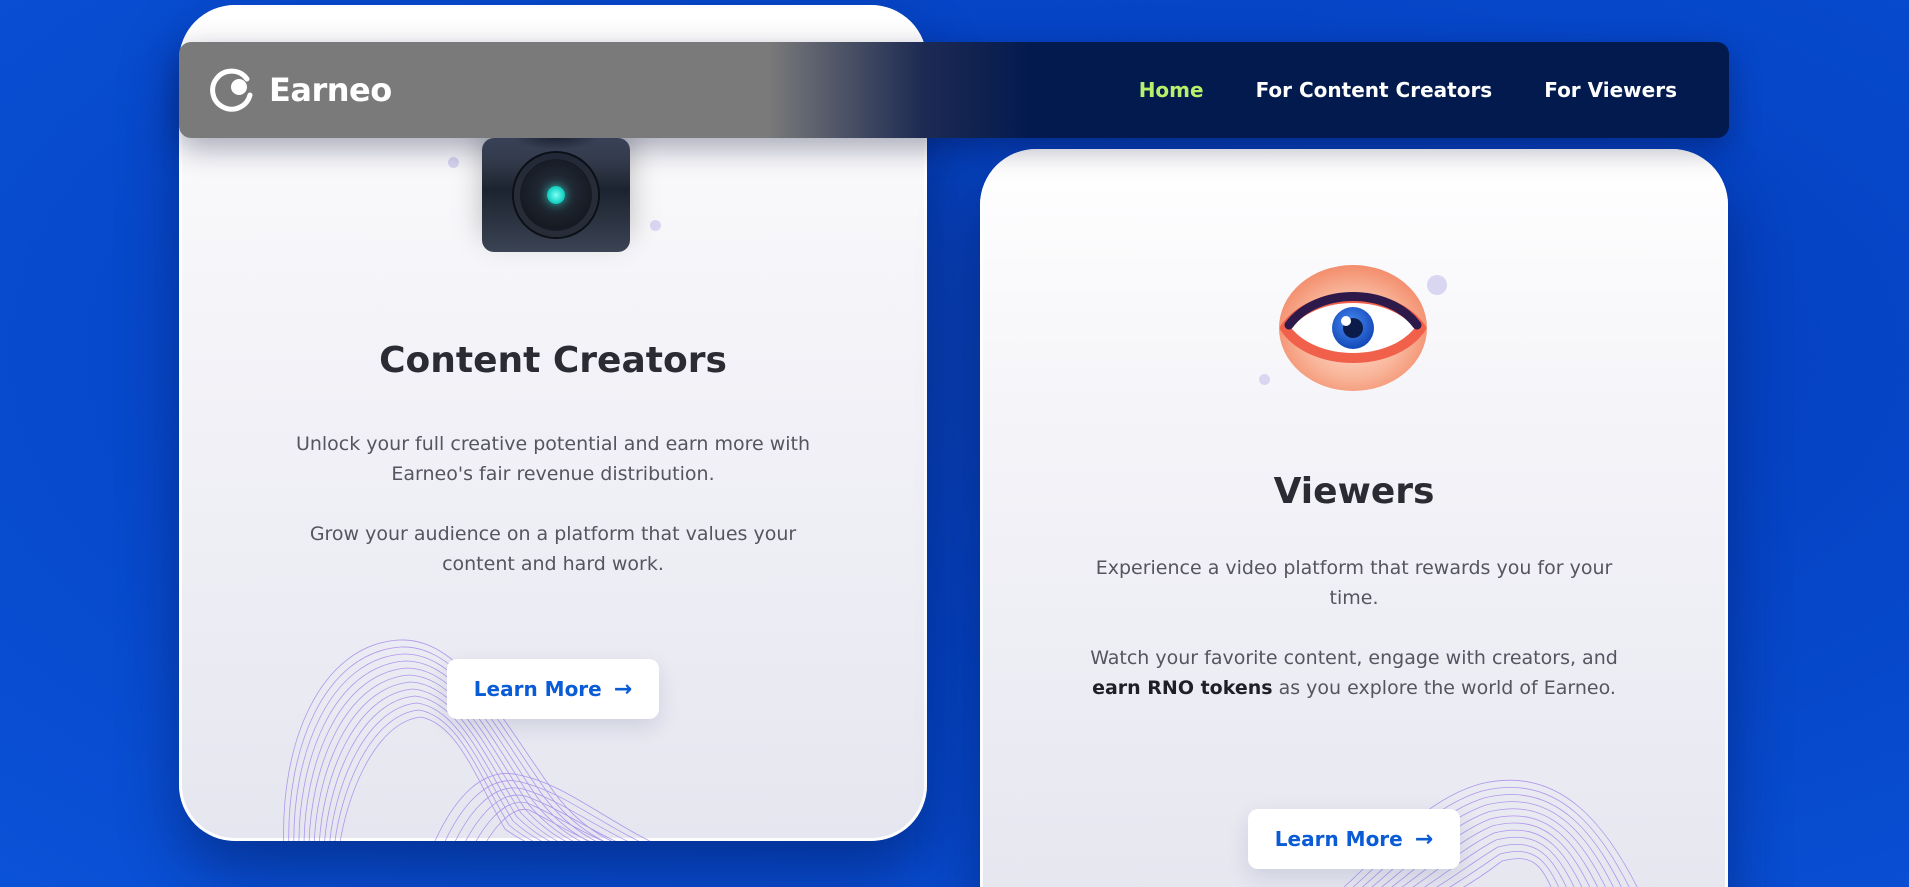  What do you see at coordinates (1353, 328) in the screenshot?
I see `eye-icon` at bounding box center [1353, 328].